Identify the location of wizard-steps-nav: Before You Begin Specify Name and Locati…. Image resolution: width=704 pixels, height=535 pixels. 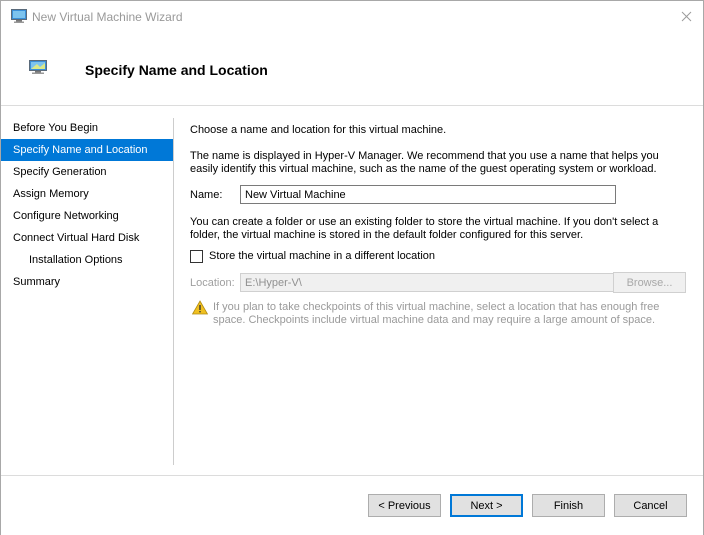
(87, 205).